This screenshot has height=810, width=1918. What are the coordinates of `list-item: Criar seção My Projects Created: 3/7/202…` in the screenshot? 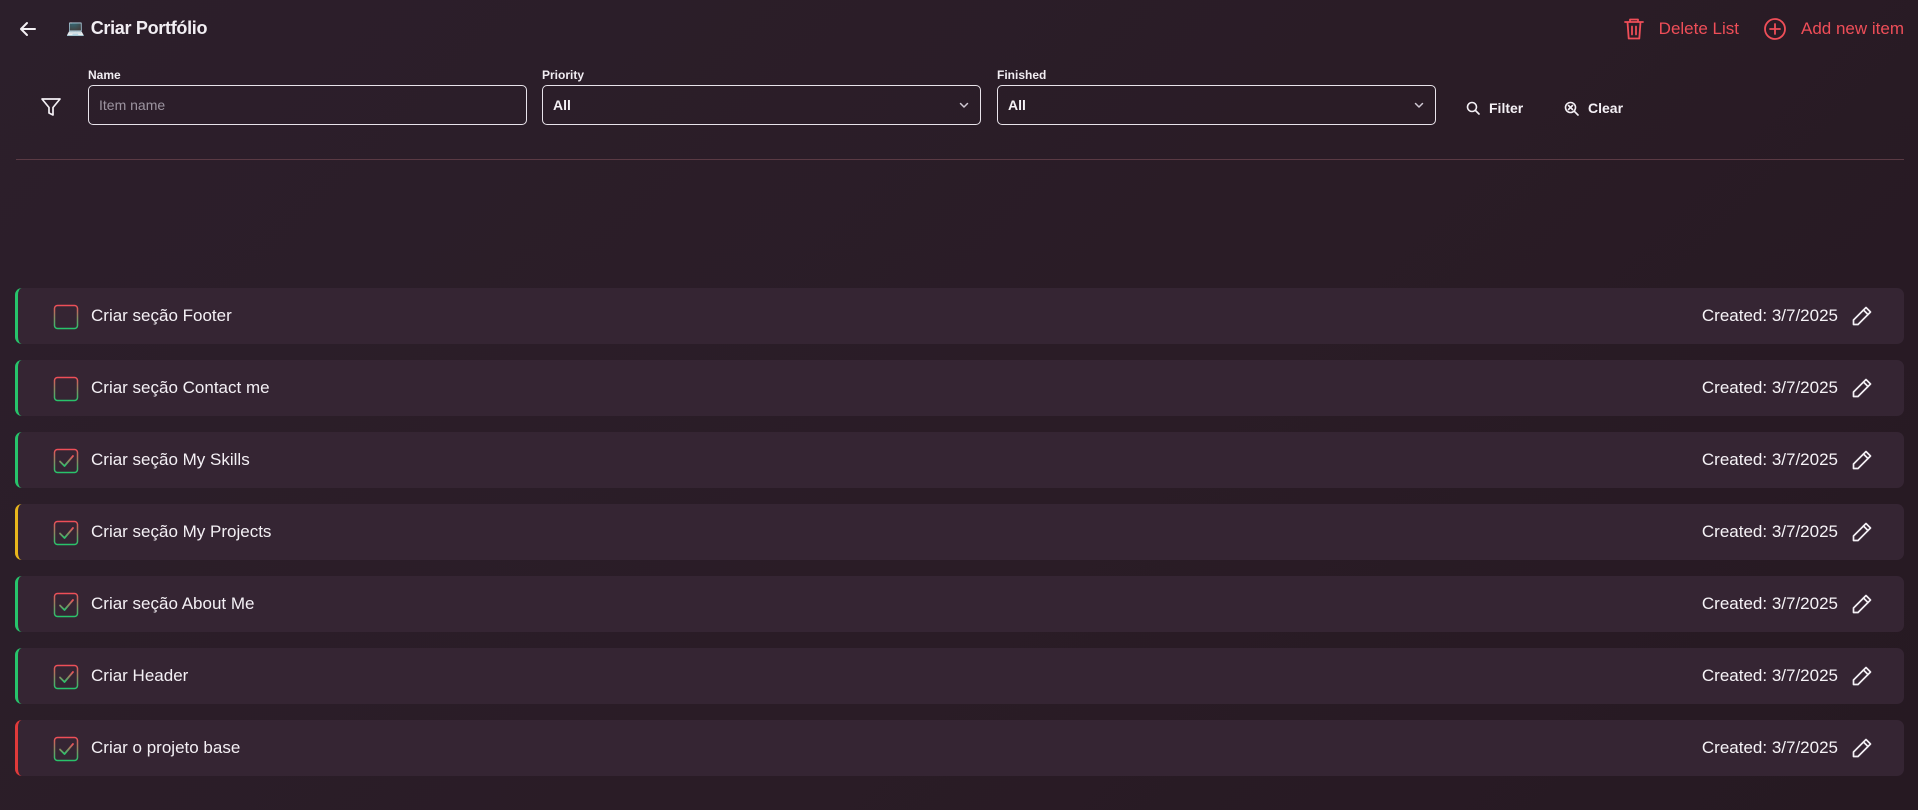 It's located at (959, 532).